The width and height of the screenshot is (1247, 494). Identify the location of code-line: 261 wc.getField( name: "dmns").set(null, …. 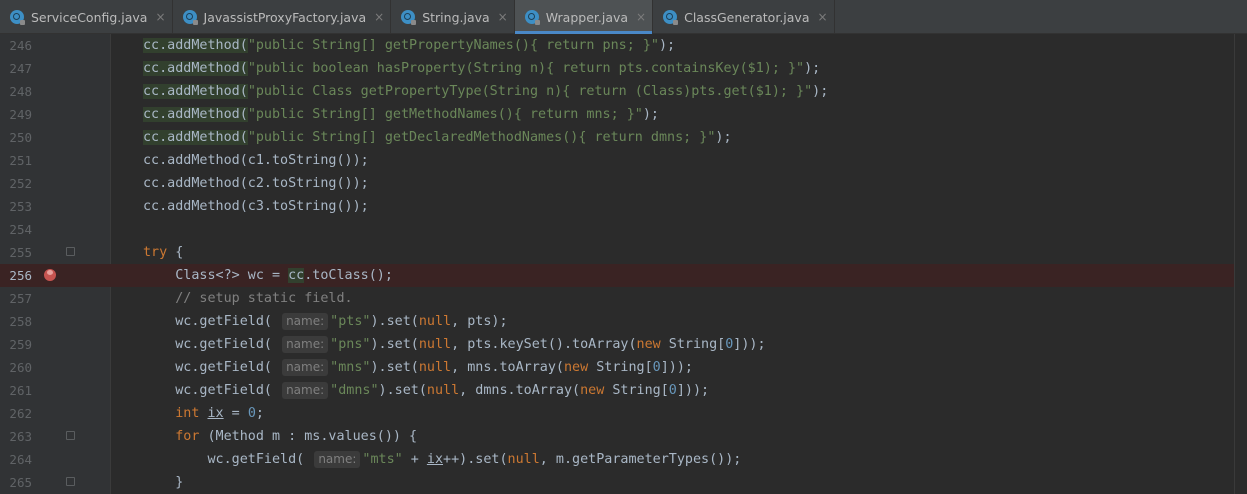
(617, 390).